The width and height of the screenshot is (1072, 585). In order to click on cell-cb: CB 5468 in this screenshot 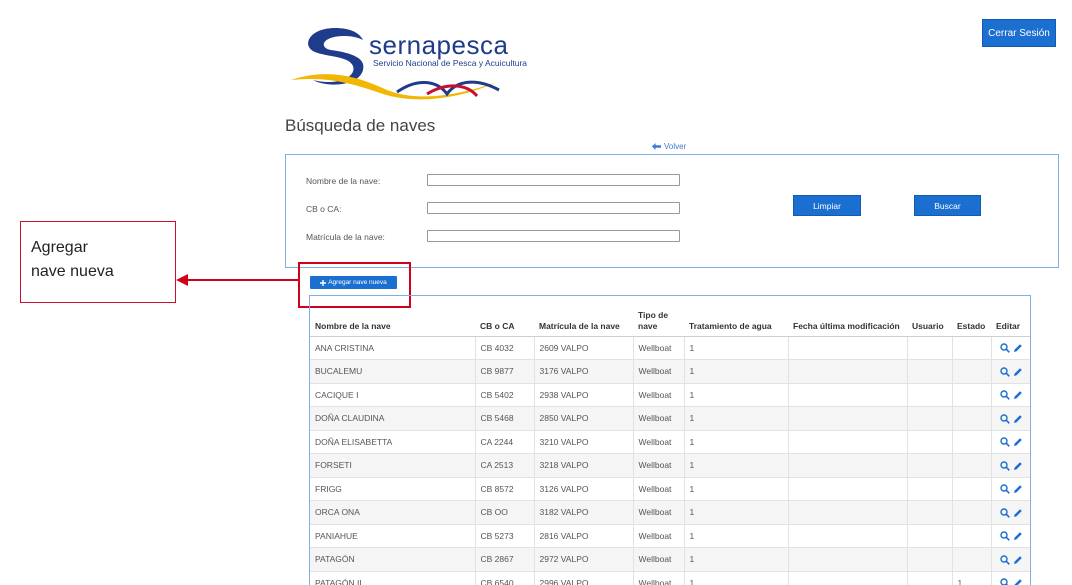, I will do `click(504, 418)`.